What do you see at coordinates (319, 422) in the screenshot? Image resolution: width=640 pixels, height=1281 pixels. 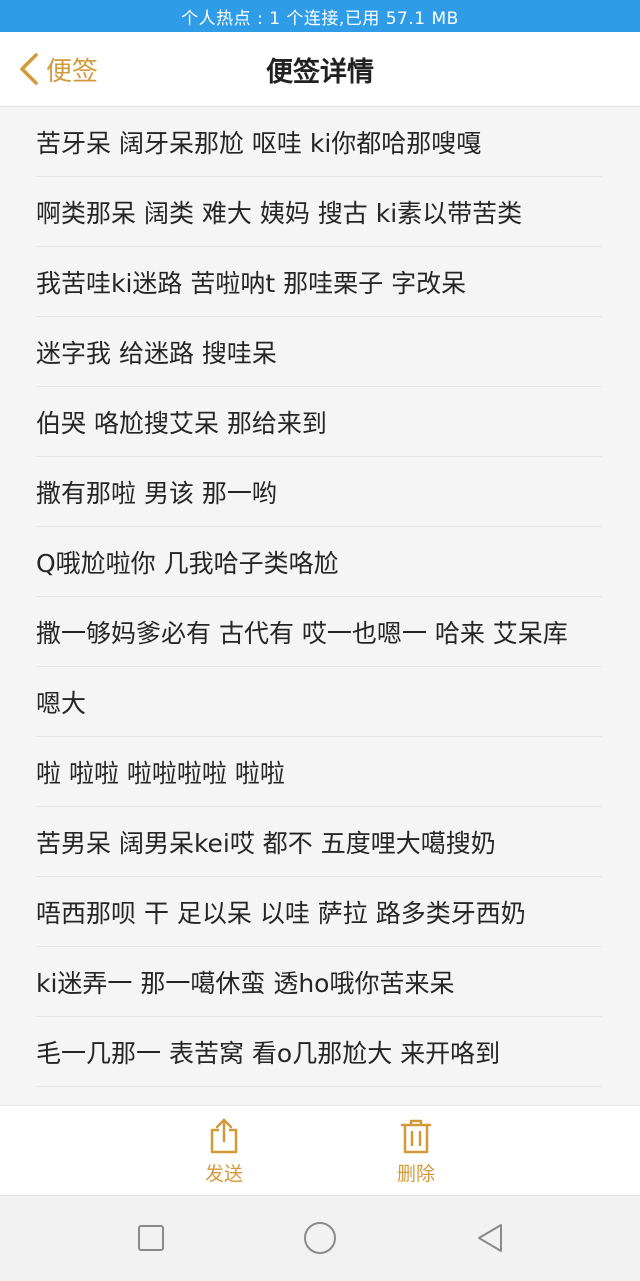 I see `note-line: 伯哭 咯尬搜艾呆 那给来到` at bounding box center [319, 422].